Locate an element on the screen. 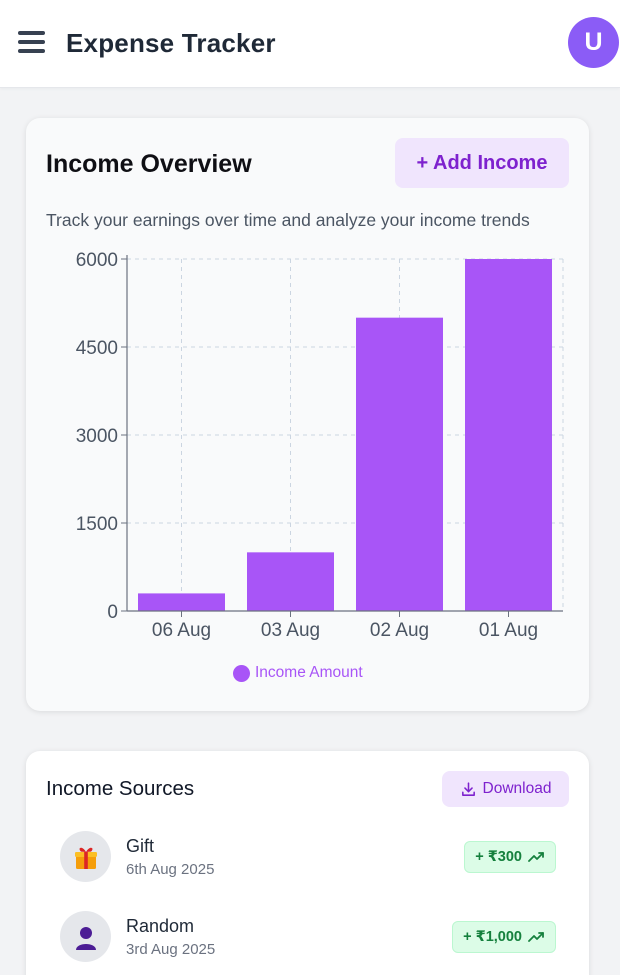 The image size is (620, 975). list-item: Random 3rd Aug 2025 + ₹1,000 is located at coordinates (308, 937).